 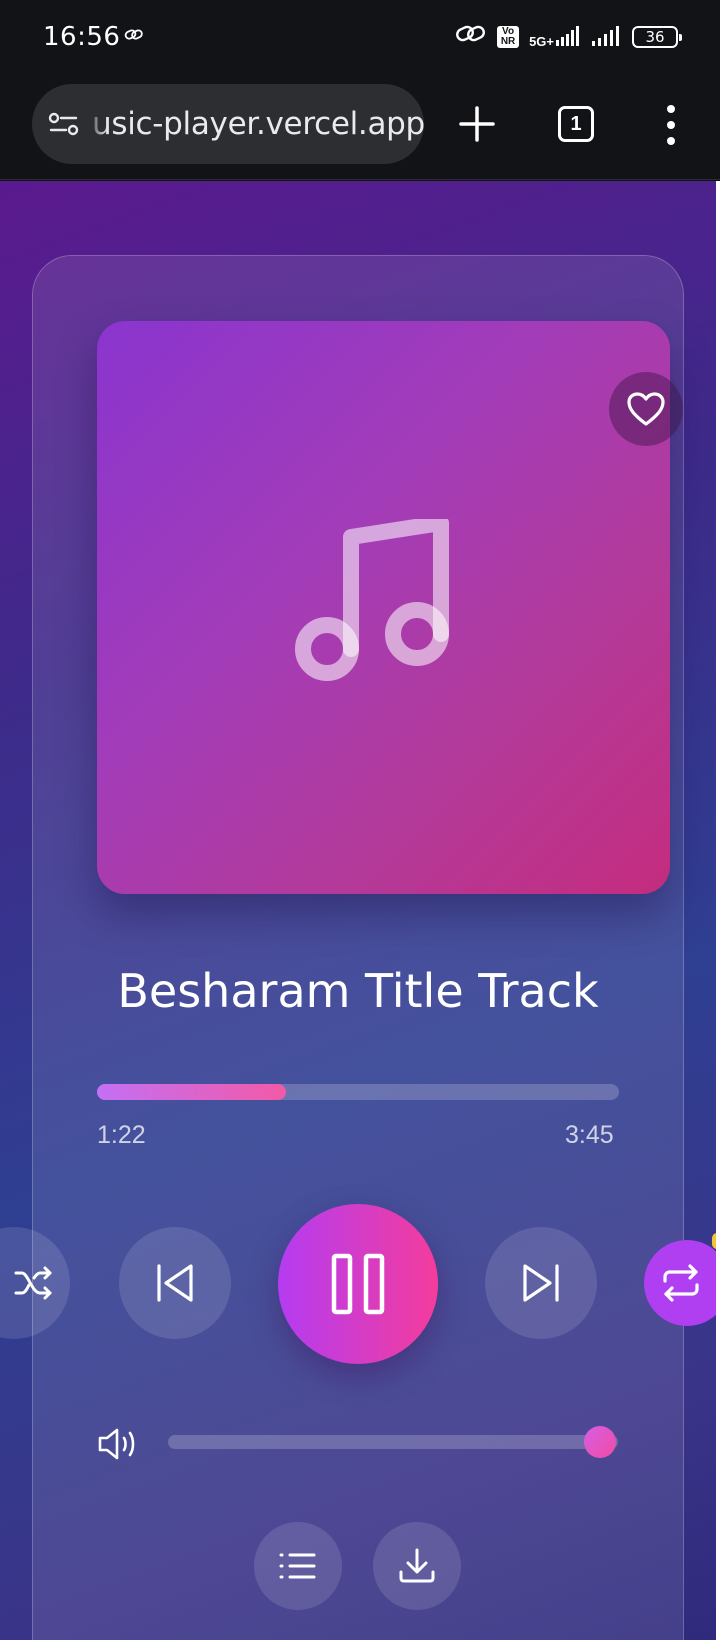 I want to click on track-title: Besharam Title Track, so click(x=358, y=991).